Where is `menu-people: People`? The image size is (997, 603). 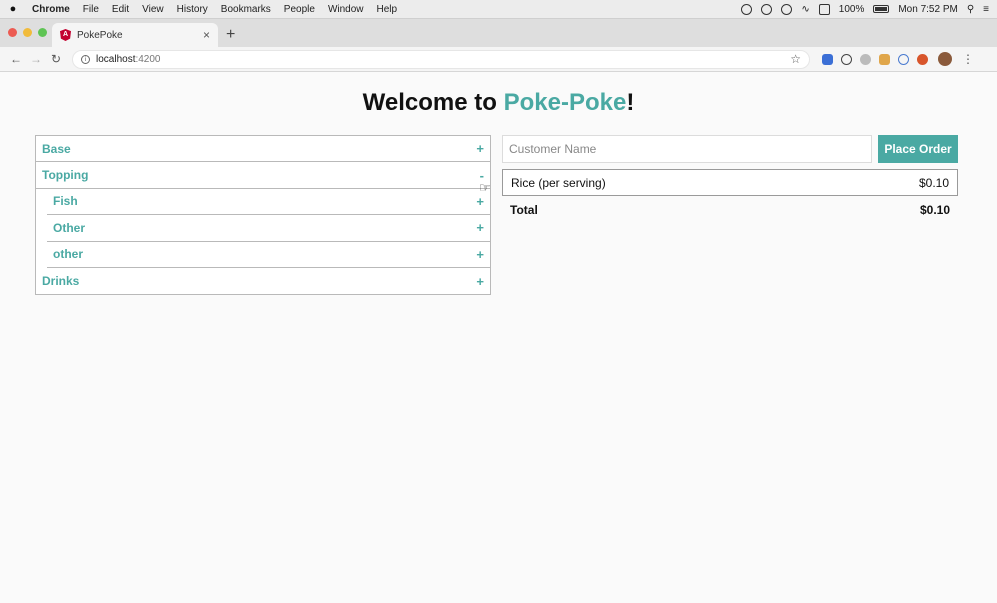
menu-people: People is located at coordinates (299, 9).